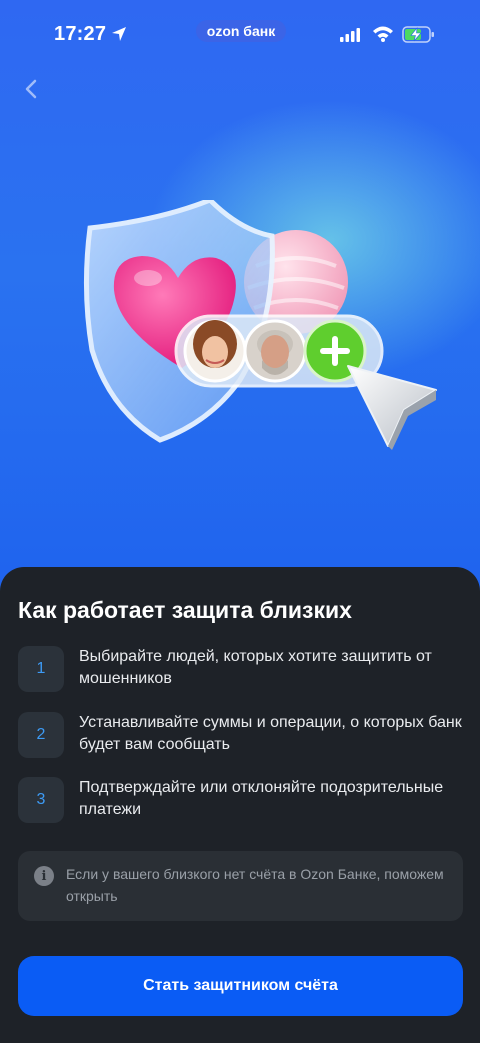  What do you see at coordinates (275, 351) in the screenshot?
I see `avatar-man` at bounding box center [275, 351].